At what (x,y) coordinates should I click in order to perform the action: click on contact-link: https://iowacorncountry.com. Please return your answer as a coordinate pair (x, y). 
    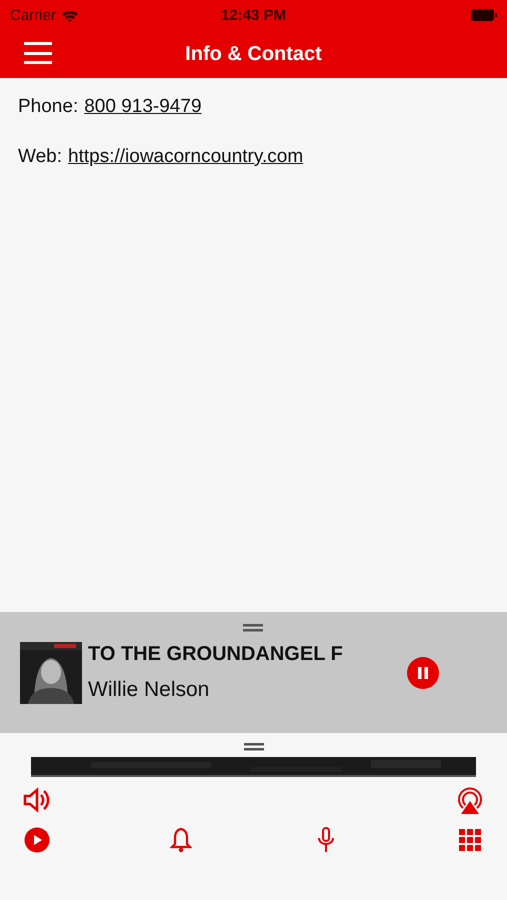
    Looking at the image, I should click on (186, 157).